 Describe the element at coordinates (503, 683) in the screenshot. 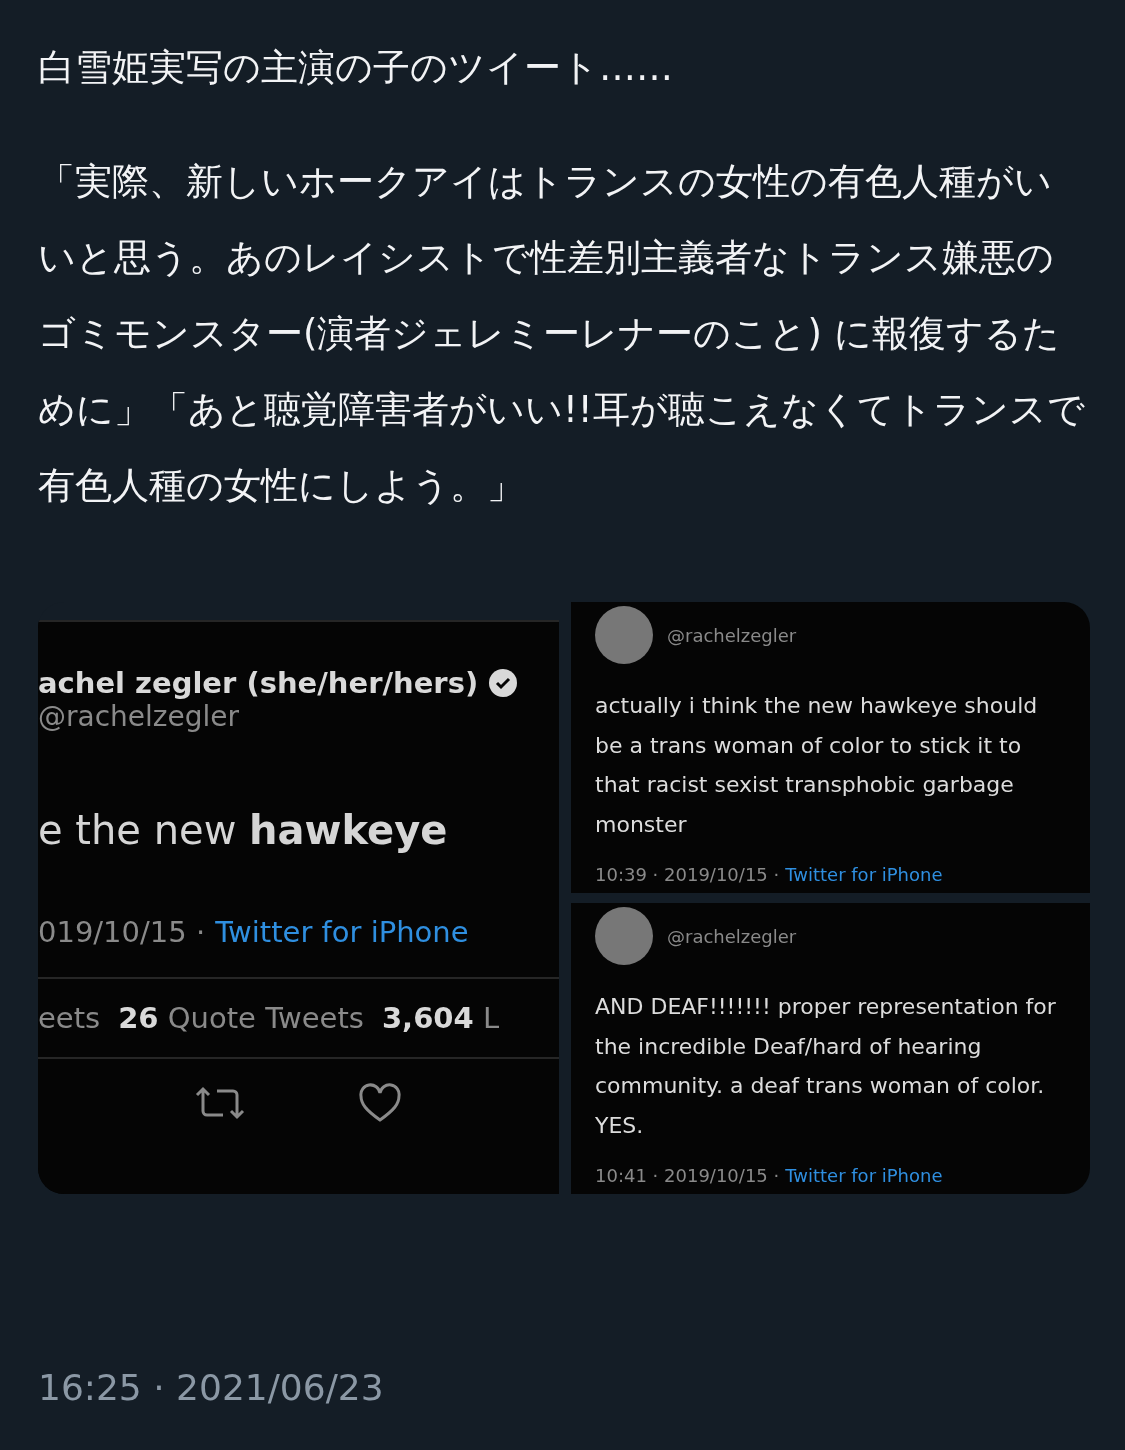

I see `verified-icon` at that location.